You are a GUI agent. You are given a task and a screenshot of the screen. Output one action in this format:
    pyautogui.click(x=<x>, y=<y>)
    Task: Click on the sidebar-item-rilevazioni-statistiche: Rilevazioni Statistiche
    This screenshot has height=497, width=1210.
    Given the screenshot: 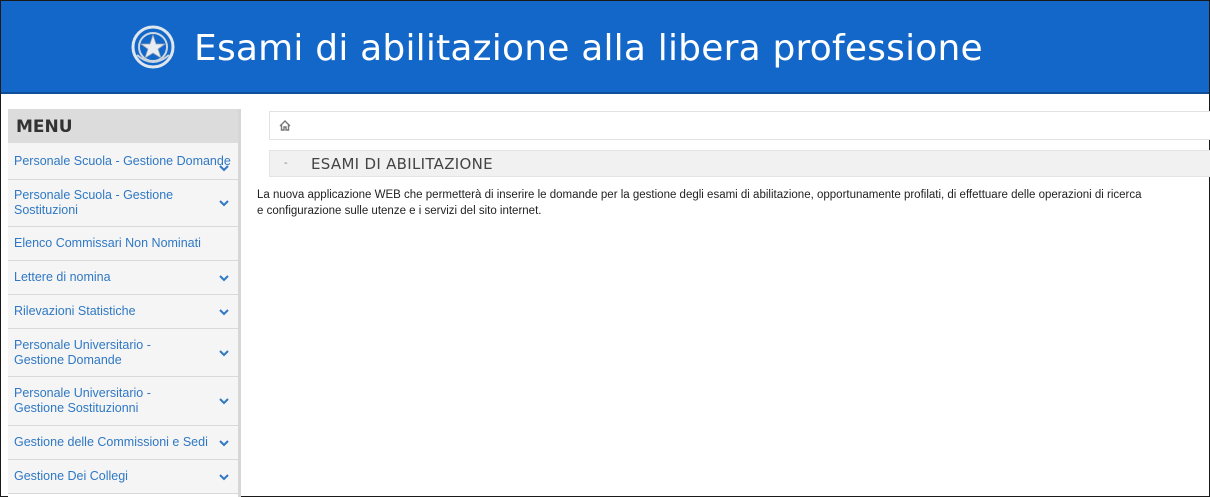 What is the action you would take?
    pyautogui.click(x=123, y=312)
    